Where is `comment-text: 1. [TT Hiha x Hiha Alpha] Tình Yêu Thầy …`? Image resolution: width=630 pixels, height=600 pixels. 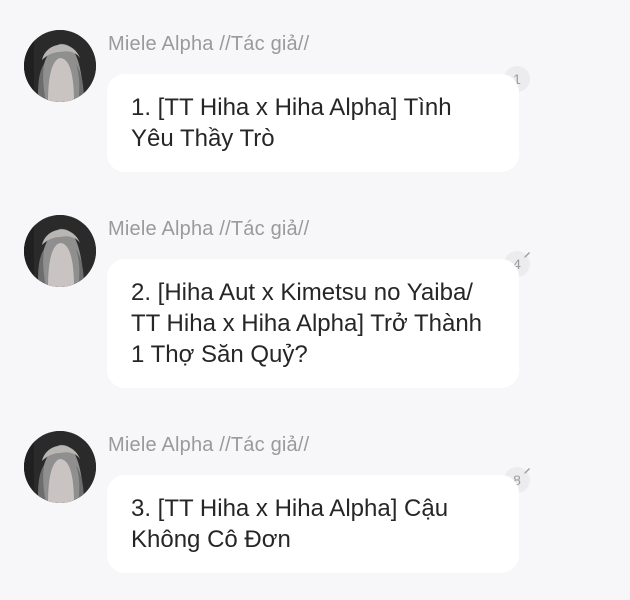 comment-text: 1. [TT Hiha x Hiha Alpha] Tình Yêu Thầy … is located at coordinates (291, 123).